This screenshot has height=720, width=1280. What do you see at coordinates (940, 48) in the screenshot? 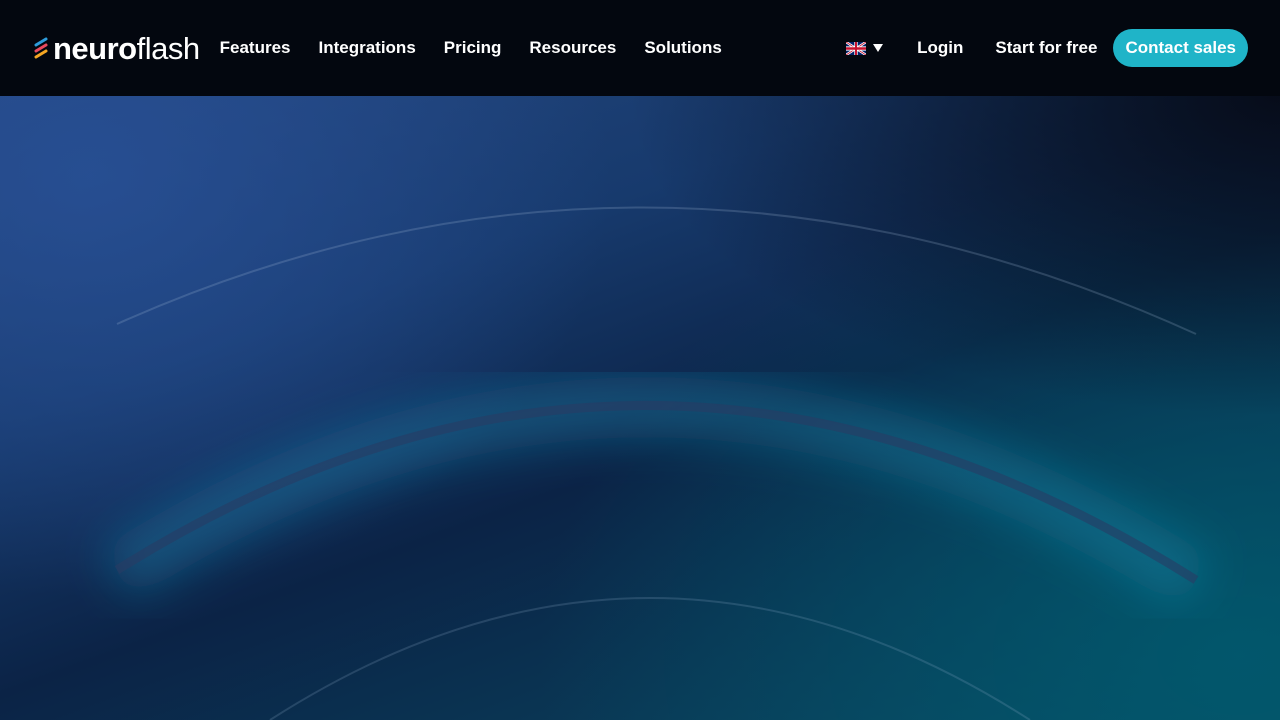
I see `login-link: Login` at bounding box center [940, 48].